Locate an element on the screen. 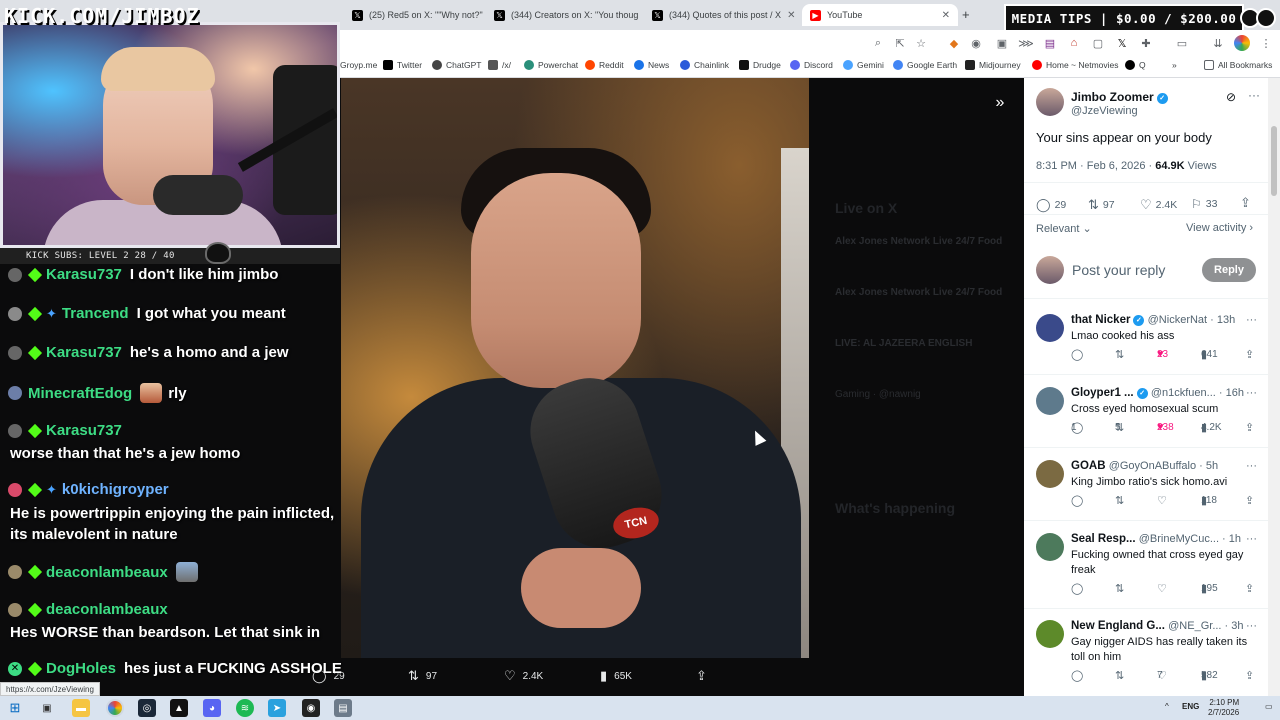  sidebar-icon: ▭ is located at coordinates (1182, 43).